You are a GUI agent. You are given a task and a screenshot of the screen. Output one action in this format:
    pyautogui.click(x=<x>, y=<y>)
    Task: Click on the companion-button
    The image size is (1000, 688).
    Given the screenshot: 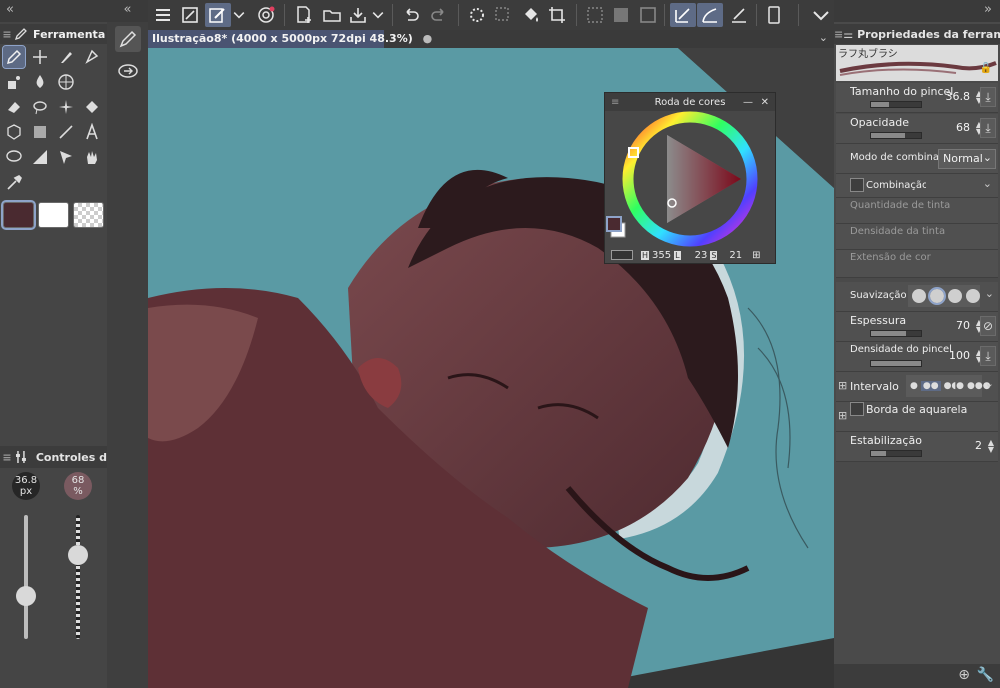 What is the action you would take?
    pyautogui.click(x=266, y=15)
    